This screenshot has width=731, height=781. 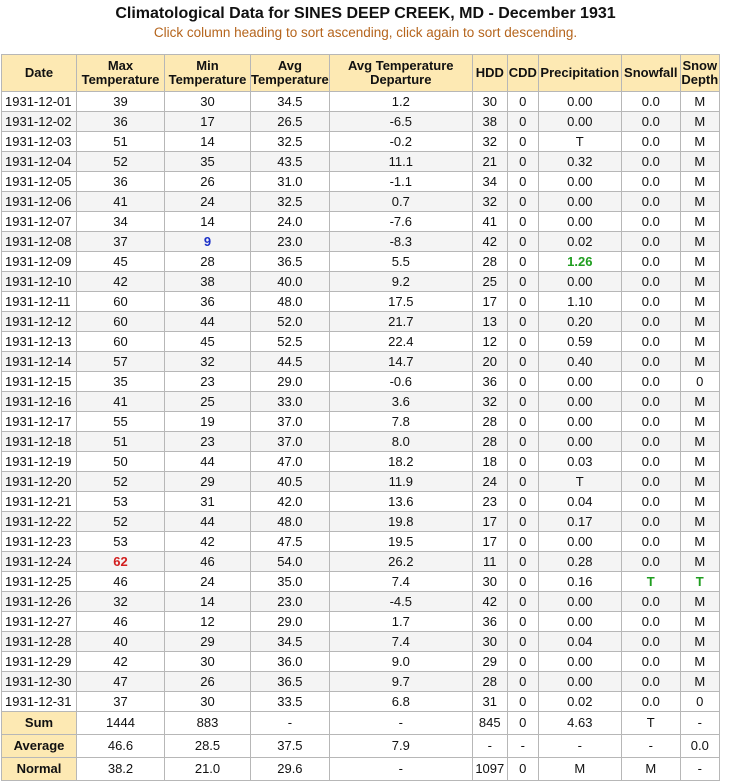 I want to click on cell-precipitation: 0.17, so click(x=579, y=521).